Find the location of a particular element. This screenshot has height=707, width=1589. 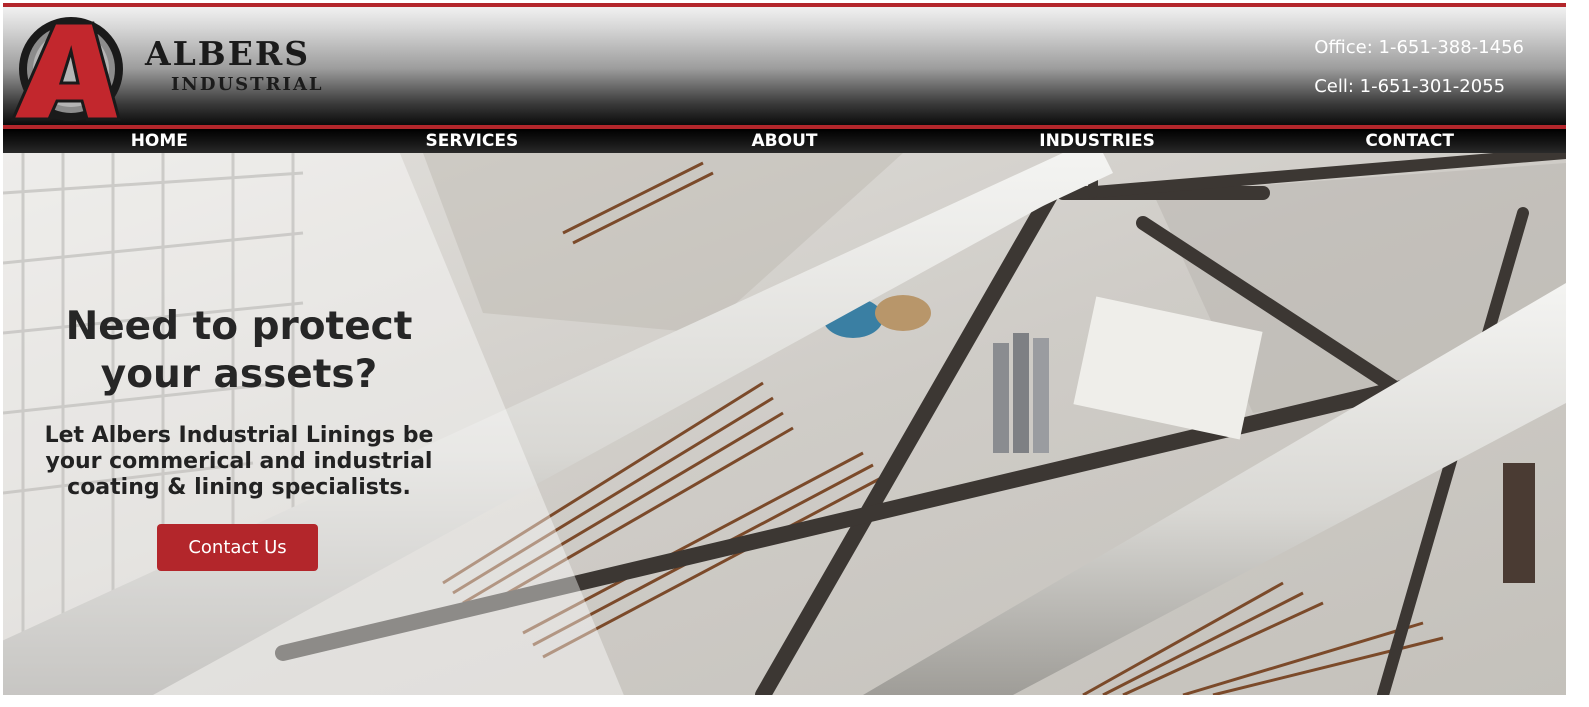

nav-about: ABOUT is located at coordinates (784, 141).